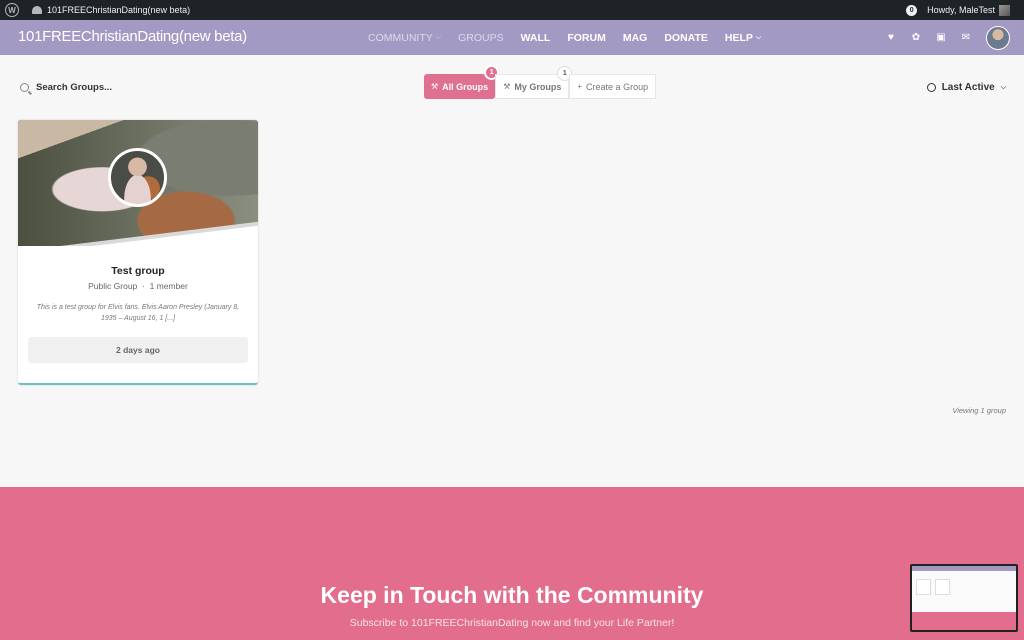  I want to click on group-meta: Public Group · 1 member, so click(138, 286).